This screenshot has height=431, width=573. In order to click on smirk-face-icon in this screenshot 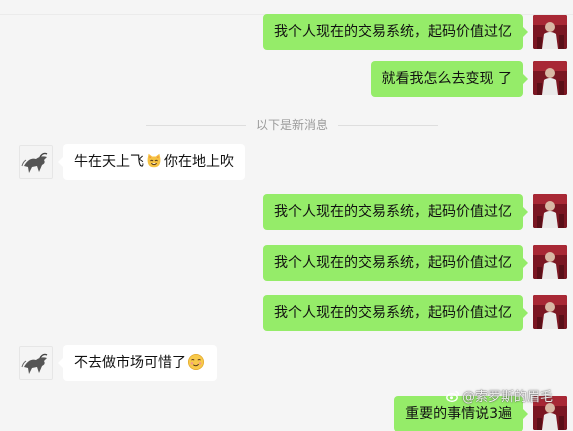, I will do `click(196, 362)`.